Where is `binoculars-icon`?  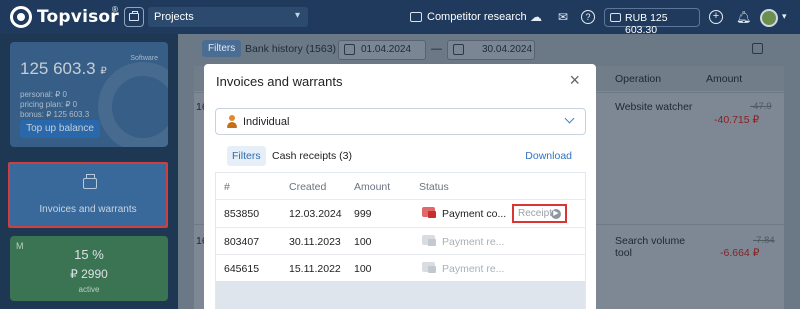
binoculars-icon is located at coordinates (416, 17).